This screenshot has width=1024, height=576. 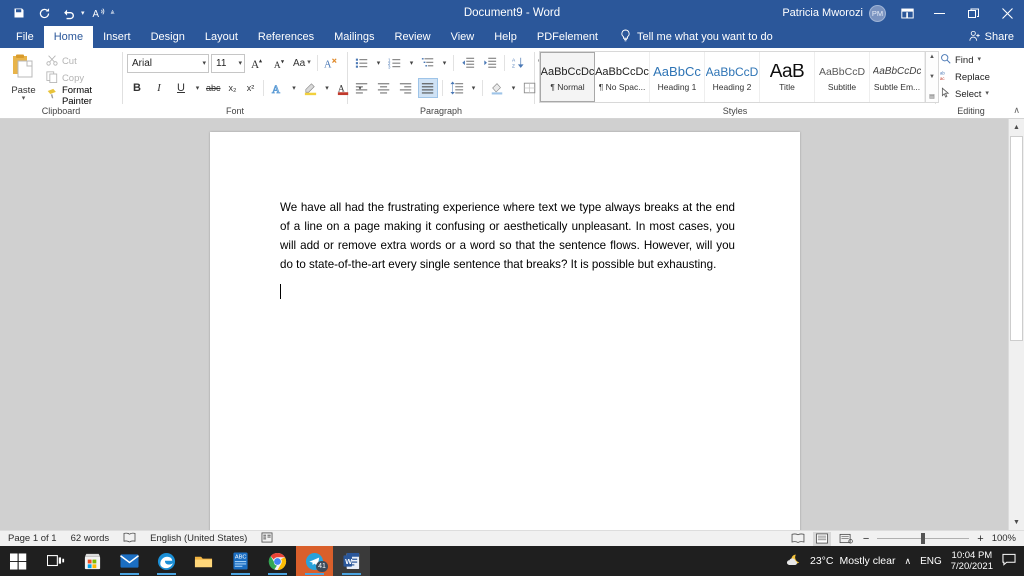 What do you see at coordinates (842, 77) in the screenshot?
I see `style-subtitle: AaBbCcD Subtitle` at bounding box center [842, 77].